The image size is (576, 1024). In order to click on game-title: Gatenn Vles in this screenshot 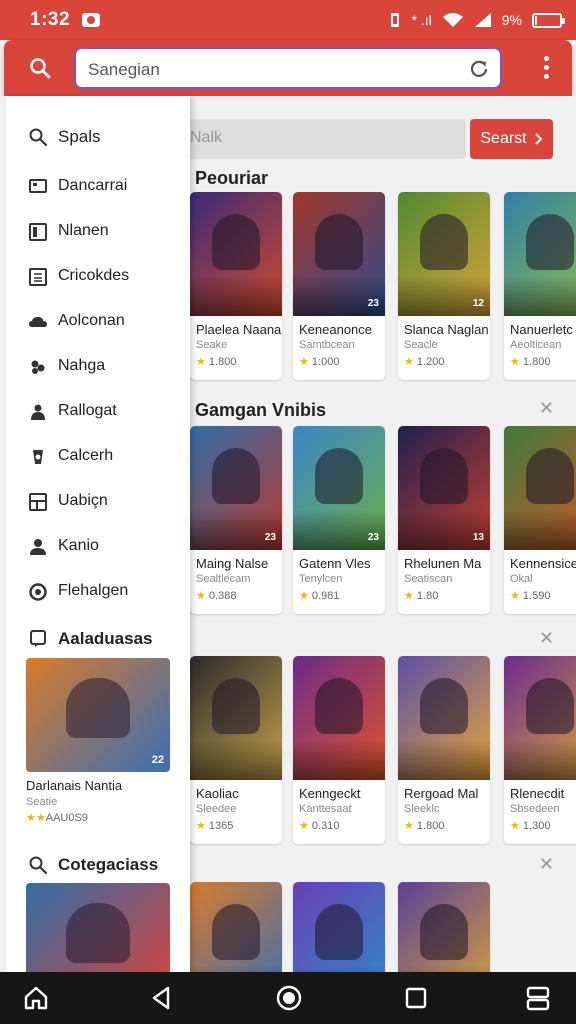, I will do `click(335, 563)`.